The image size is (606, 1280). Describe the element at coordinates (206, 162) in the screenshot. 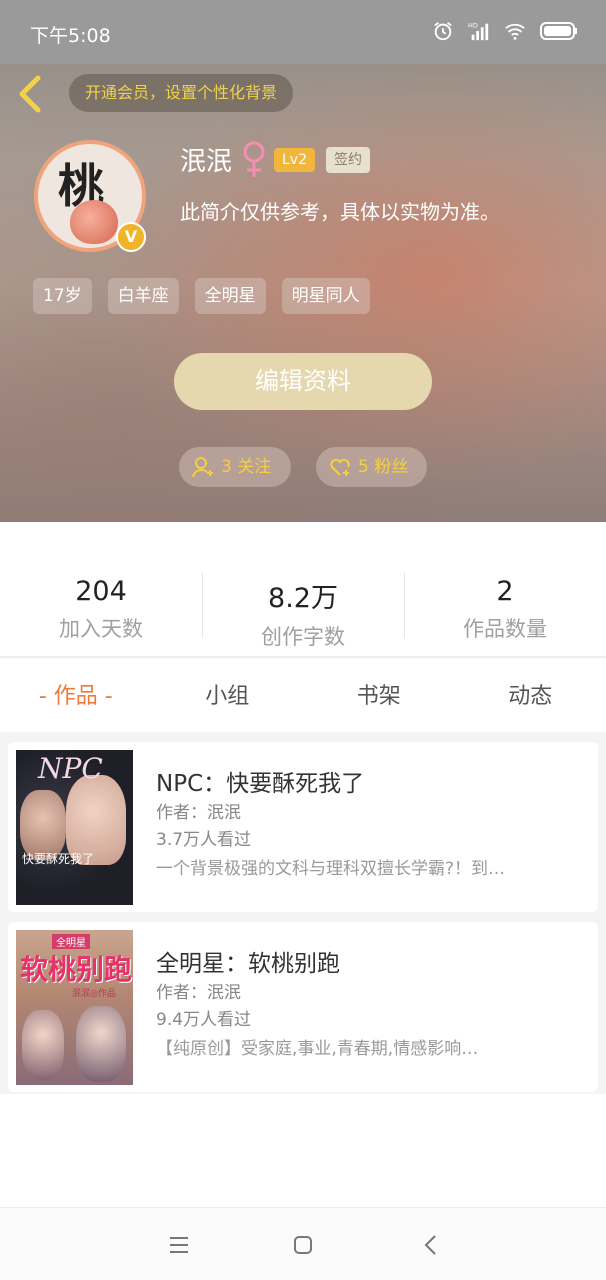

I see `username: 泯泯` at that location.